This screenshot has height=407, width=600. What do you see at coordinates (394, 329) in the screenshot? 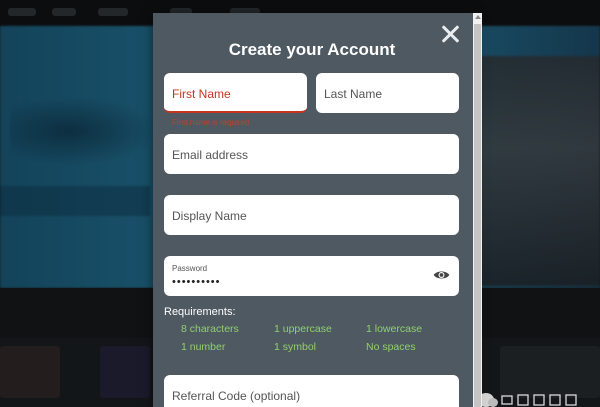
I see `requirement-item: 1 lowercase` at bounding box center [394, 329].